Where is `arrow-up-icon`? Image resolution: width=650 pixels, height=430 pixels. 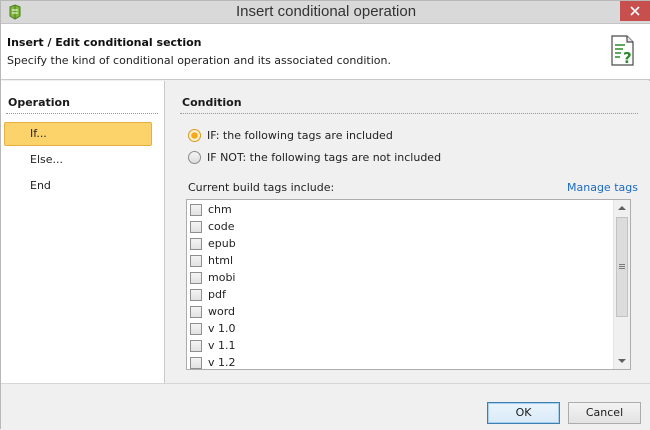 arrow-up-icon is located at coordinates (622, 208).